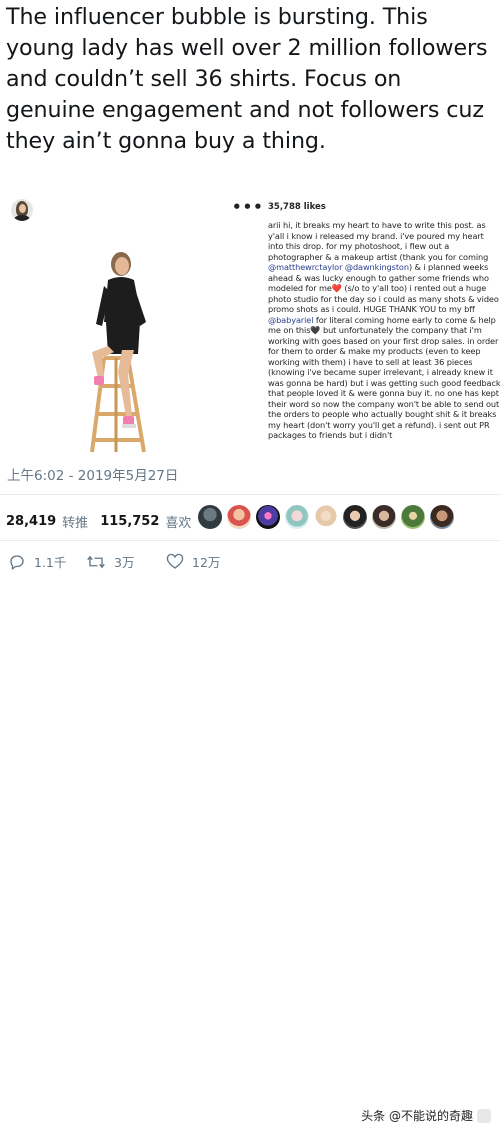 This screenshot has width=501, height=1124. Describe the element at coordinates (110, 561) in the screenshot. I see `retweet-button: 3万` at that location.